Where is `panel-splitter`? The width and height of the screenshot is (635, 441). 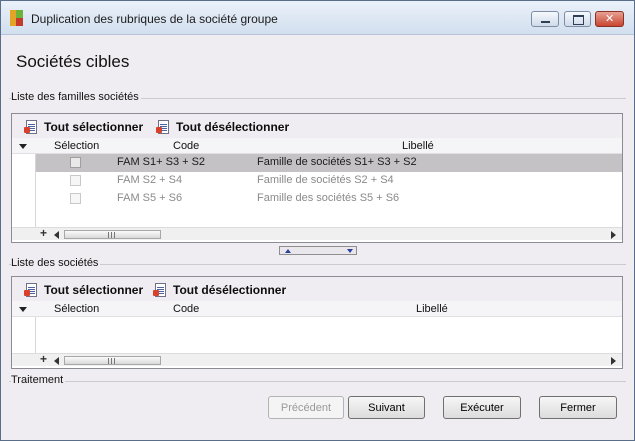 panel-splitter is located at coordinates (318, 250).